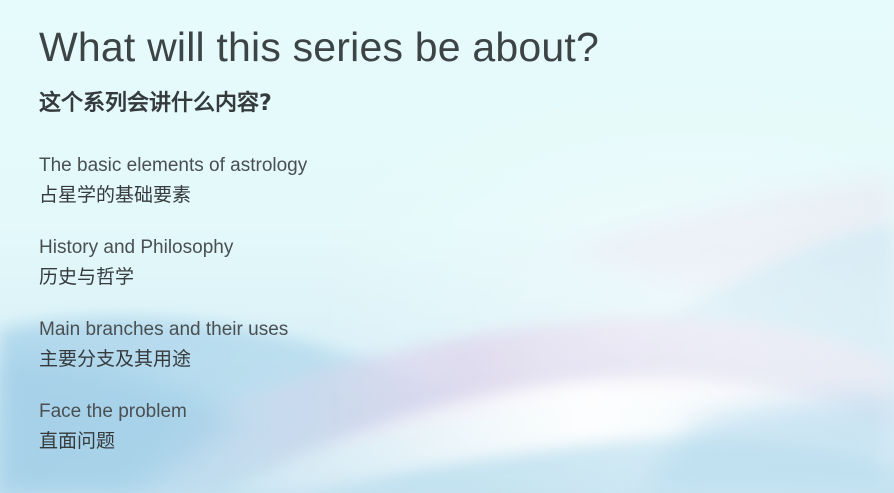 The height and width of the screenshot is (493, 894). Describe the element at coordinates (289, 345) in the screenshot. I see `list-item: Main branches and their uses 主要分支及其用途` at that location.